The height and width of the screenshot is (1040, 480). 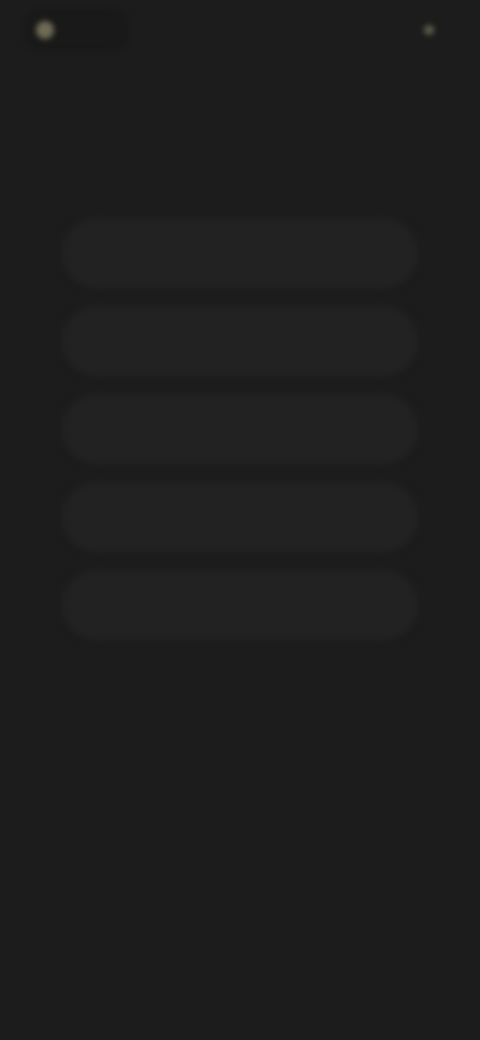 I want to click on header-action-button, so click(x=432, y=30).